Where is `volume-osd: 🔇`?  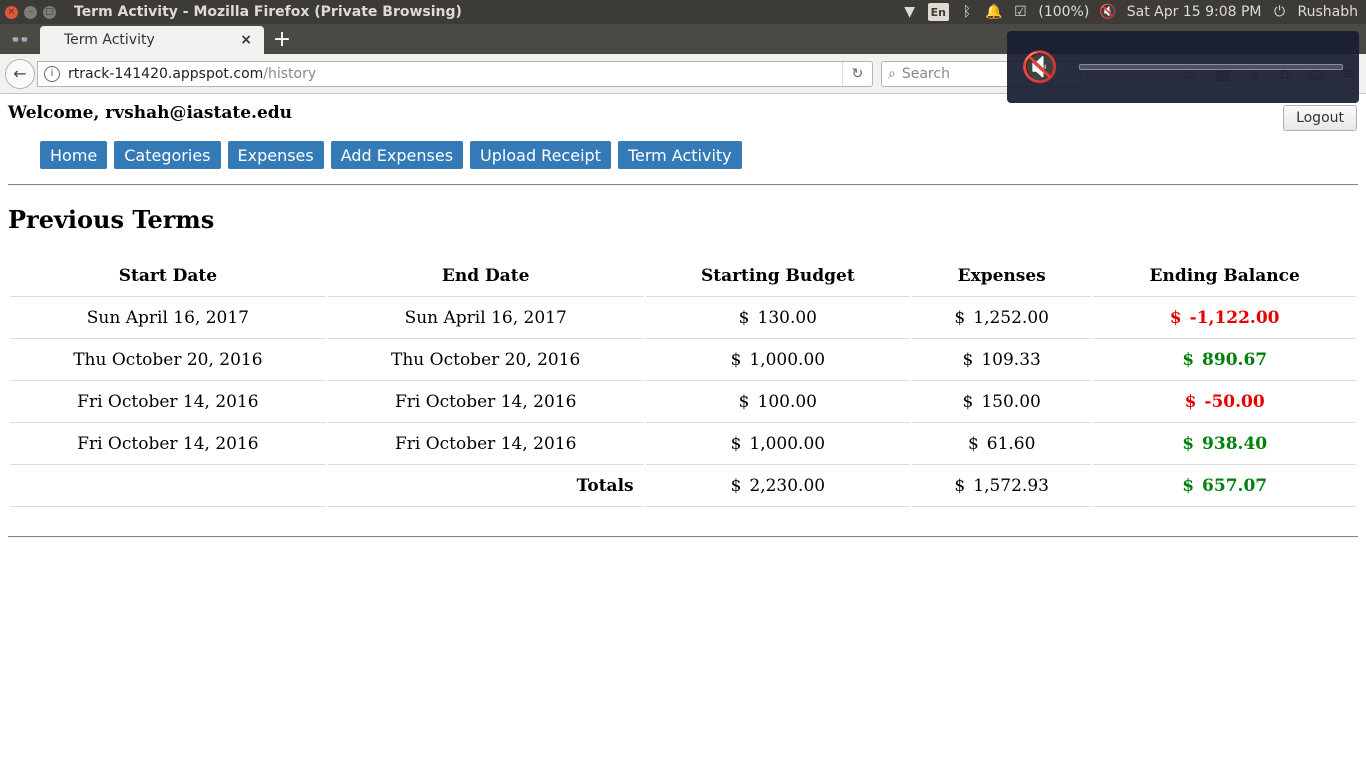
volume-osd: 🔇 is located at coordinates (1183, 67).